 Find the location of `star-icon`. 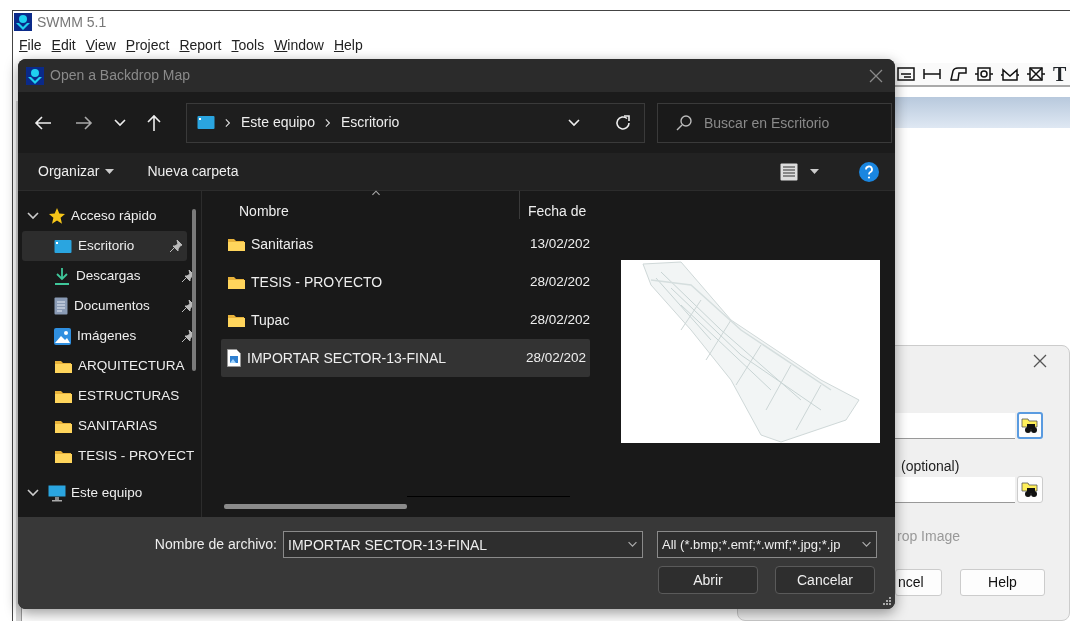

star-icon is located at coordinates (57, 216).